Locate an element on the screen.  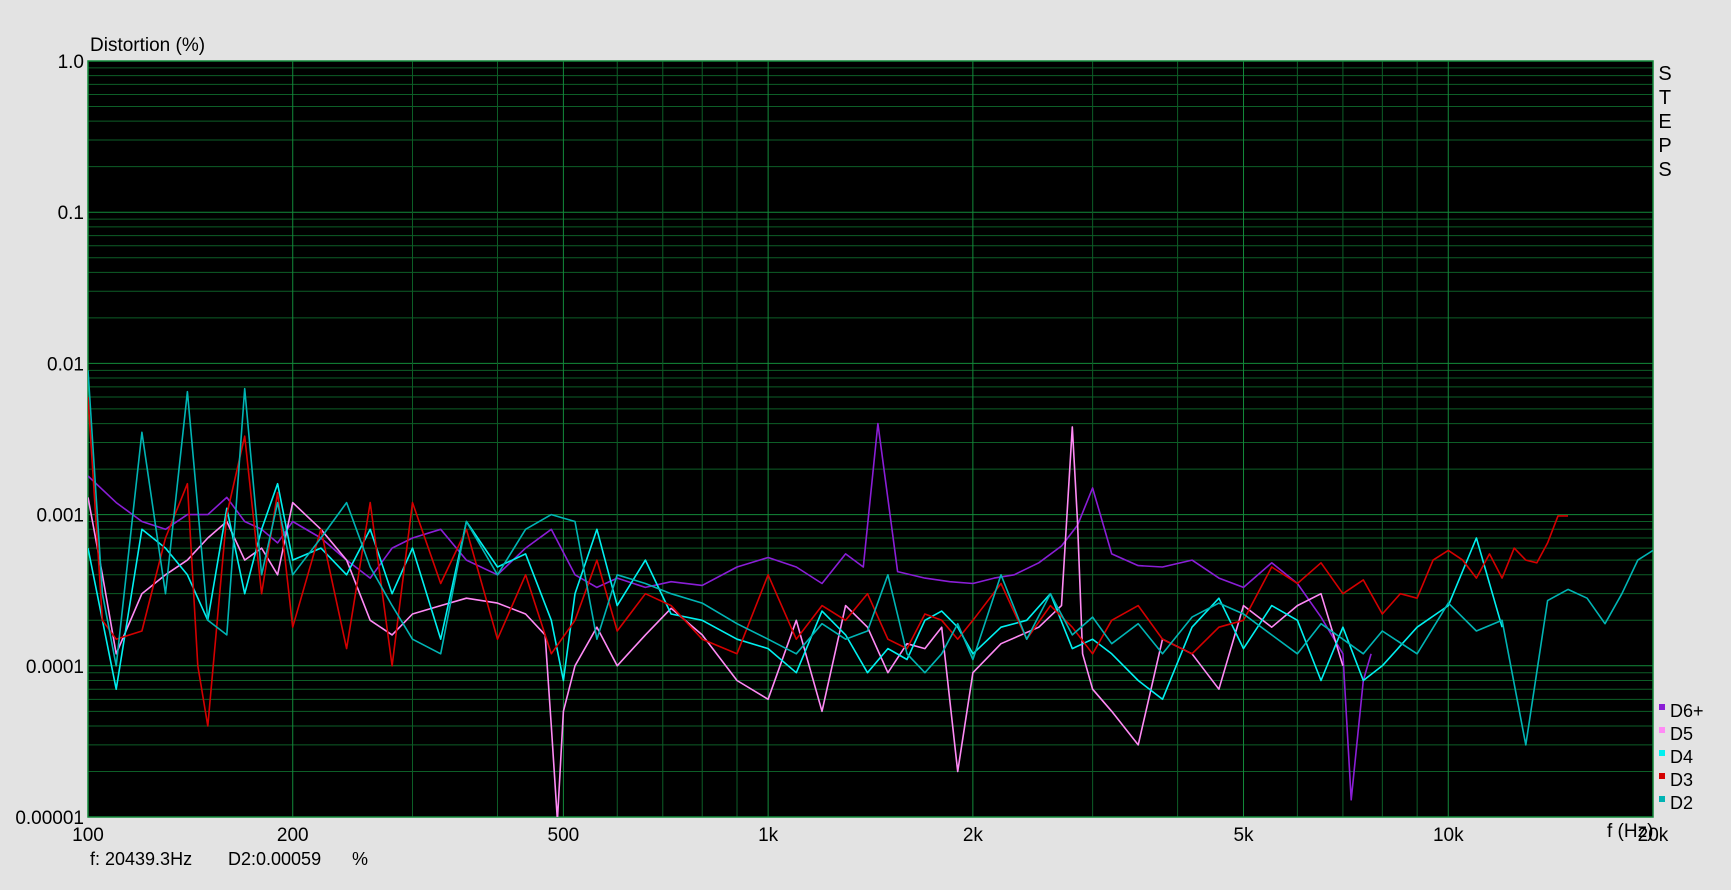
steps-side-label: STEPS is located at coordinates (1665, 122).